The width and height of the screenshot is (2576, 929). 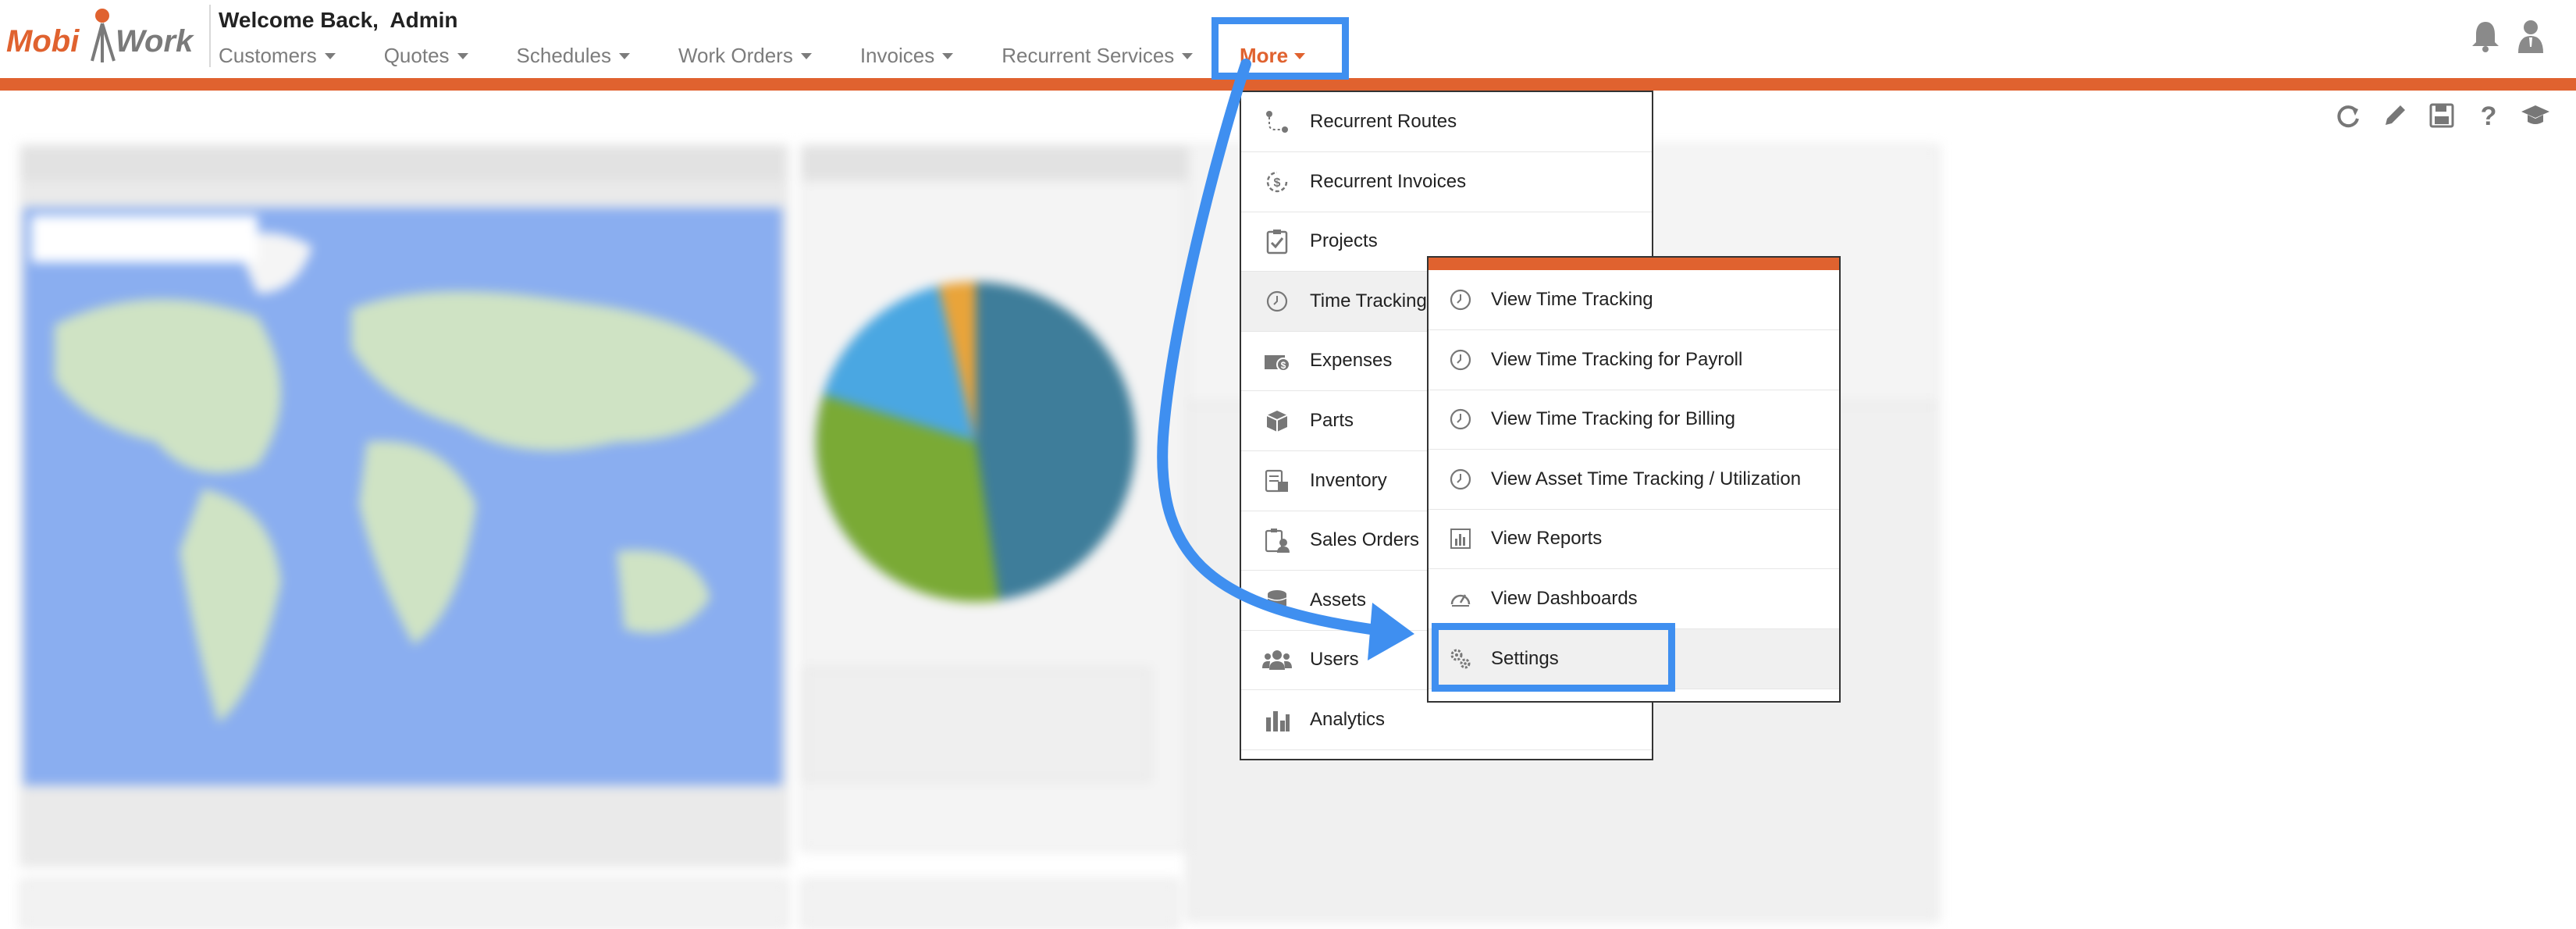 I want to click on mobiwork-logo: Mobi Work, so click(x=104, y=37).